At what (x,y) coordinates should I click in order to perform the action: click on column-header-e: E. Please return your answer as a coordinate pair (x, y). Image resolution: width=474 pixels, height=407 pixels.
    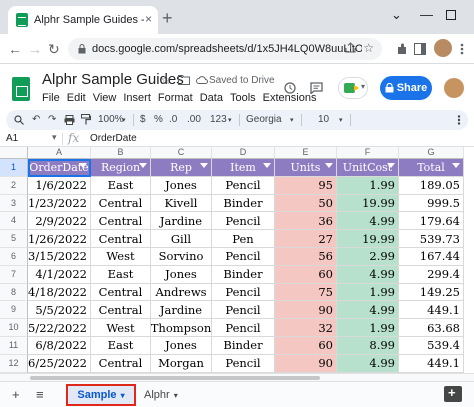
    Looking at the image, I should click on (306, 153).